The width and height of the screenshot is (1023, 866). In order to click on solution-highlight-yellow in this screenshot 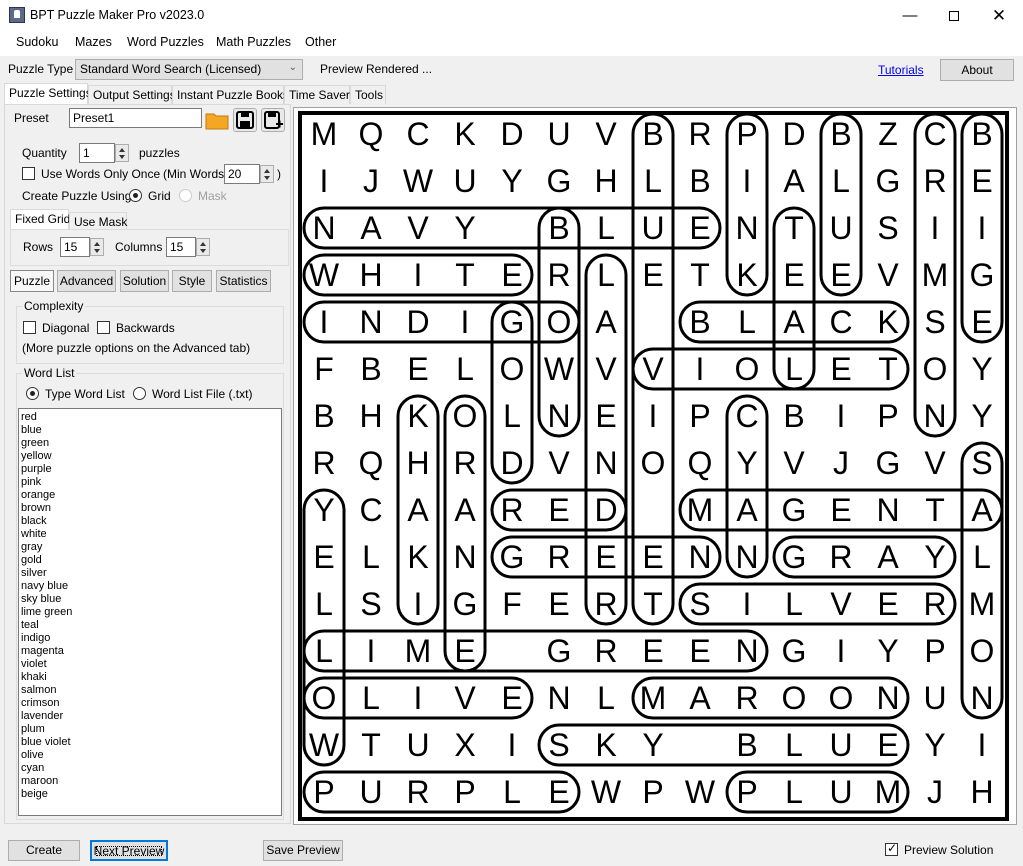, I will do `click(324, 627)`.